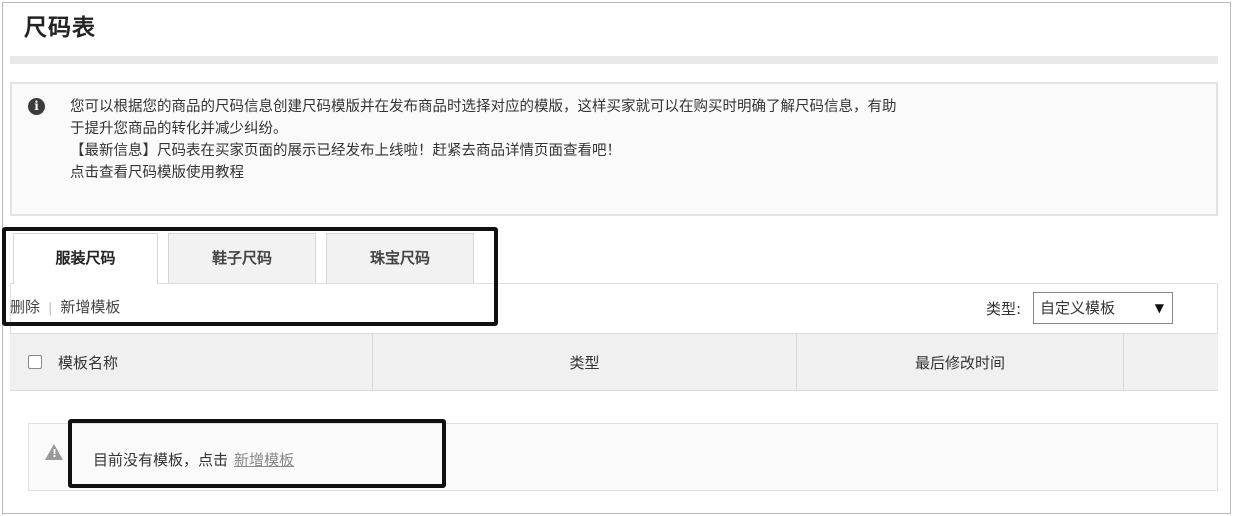  I want to click on type-filter: 类型: 自定义模板 ▼, so click(1079, 308).